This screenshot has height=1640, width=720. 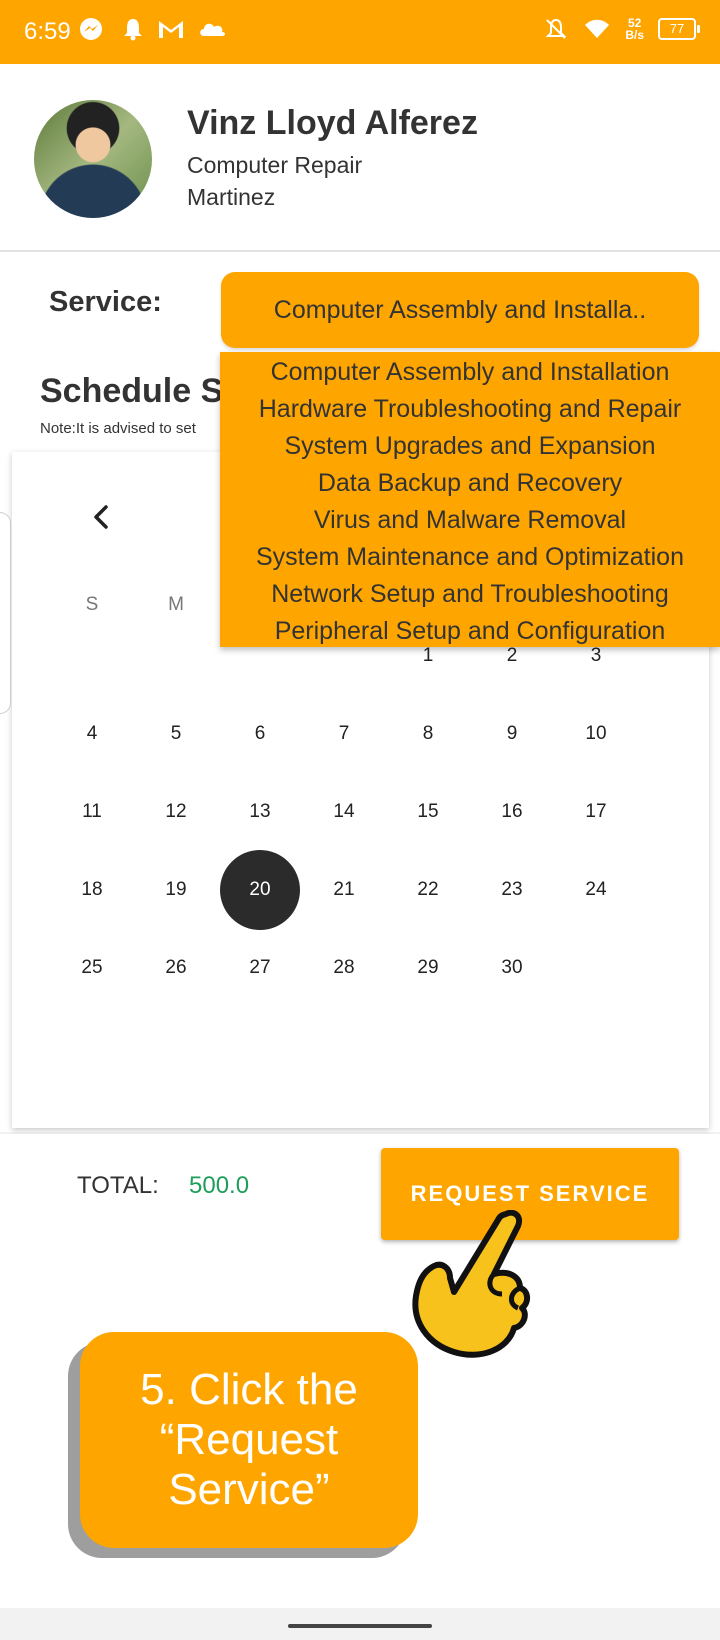 I want to click on battery-icon: 77, so click(x=679, y=29).